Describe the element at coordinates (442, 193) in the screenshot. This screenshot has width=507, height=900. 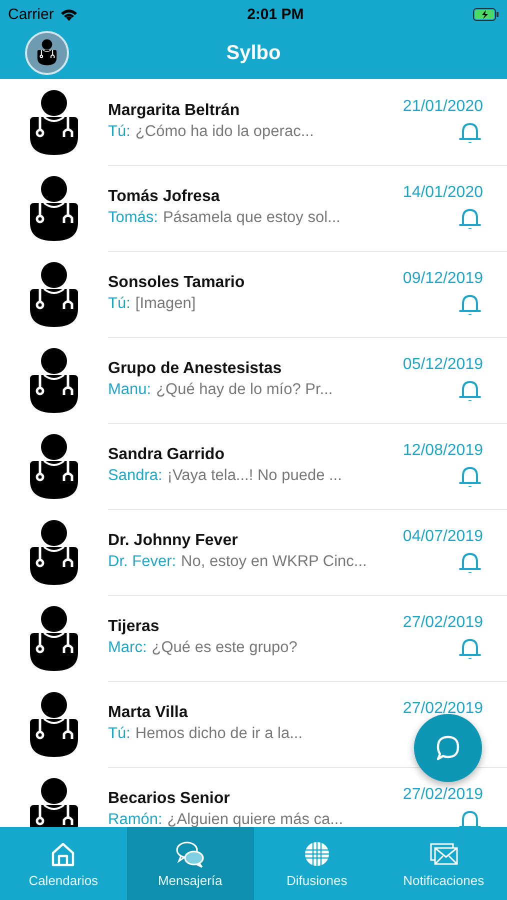
I see `chat-date: 14/01/2020` at that location.